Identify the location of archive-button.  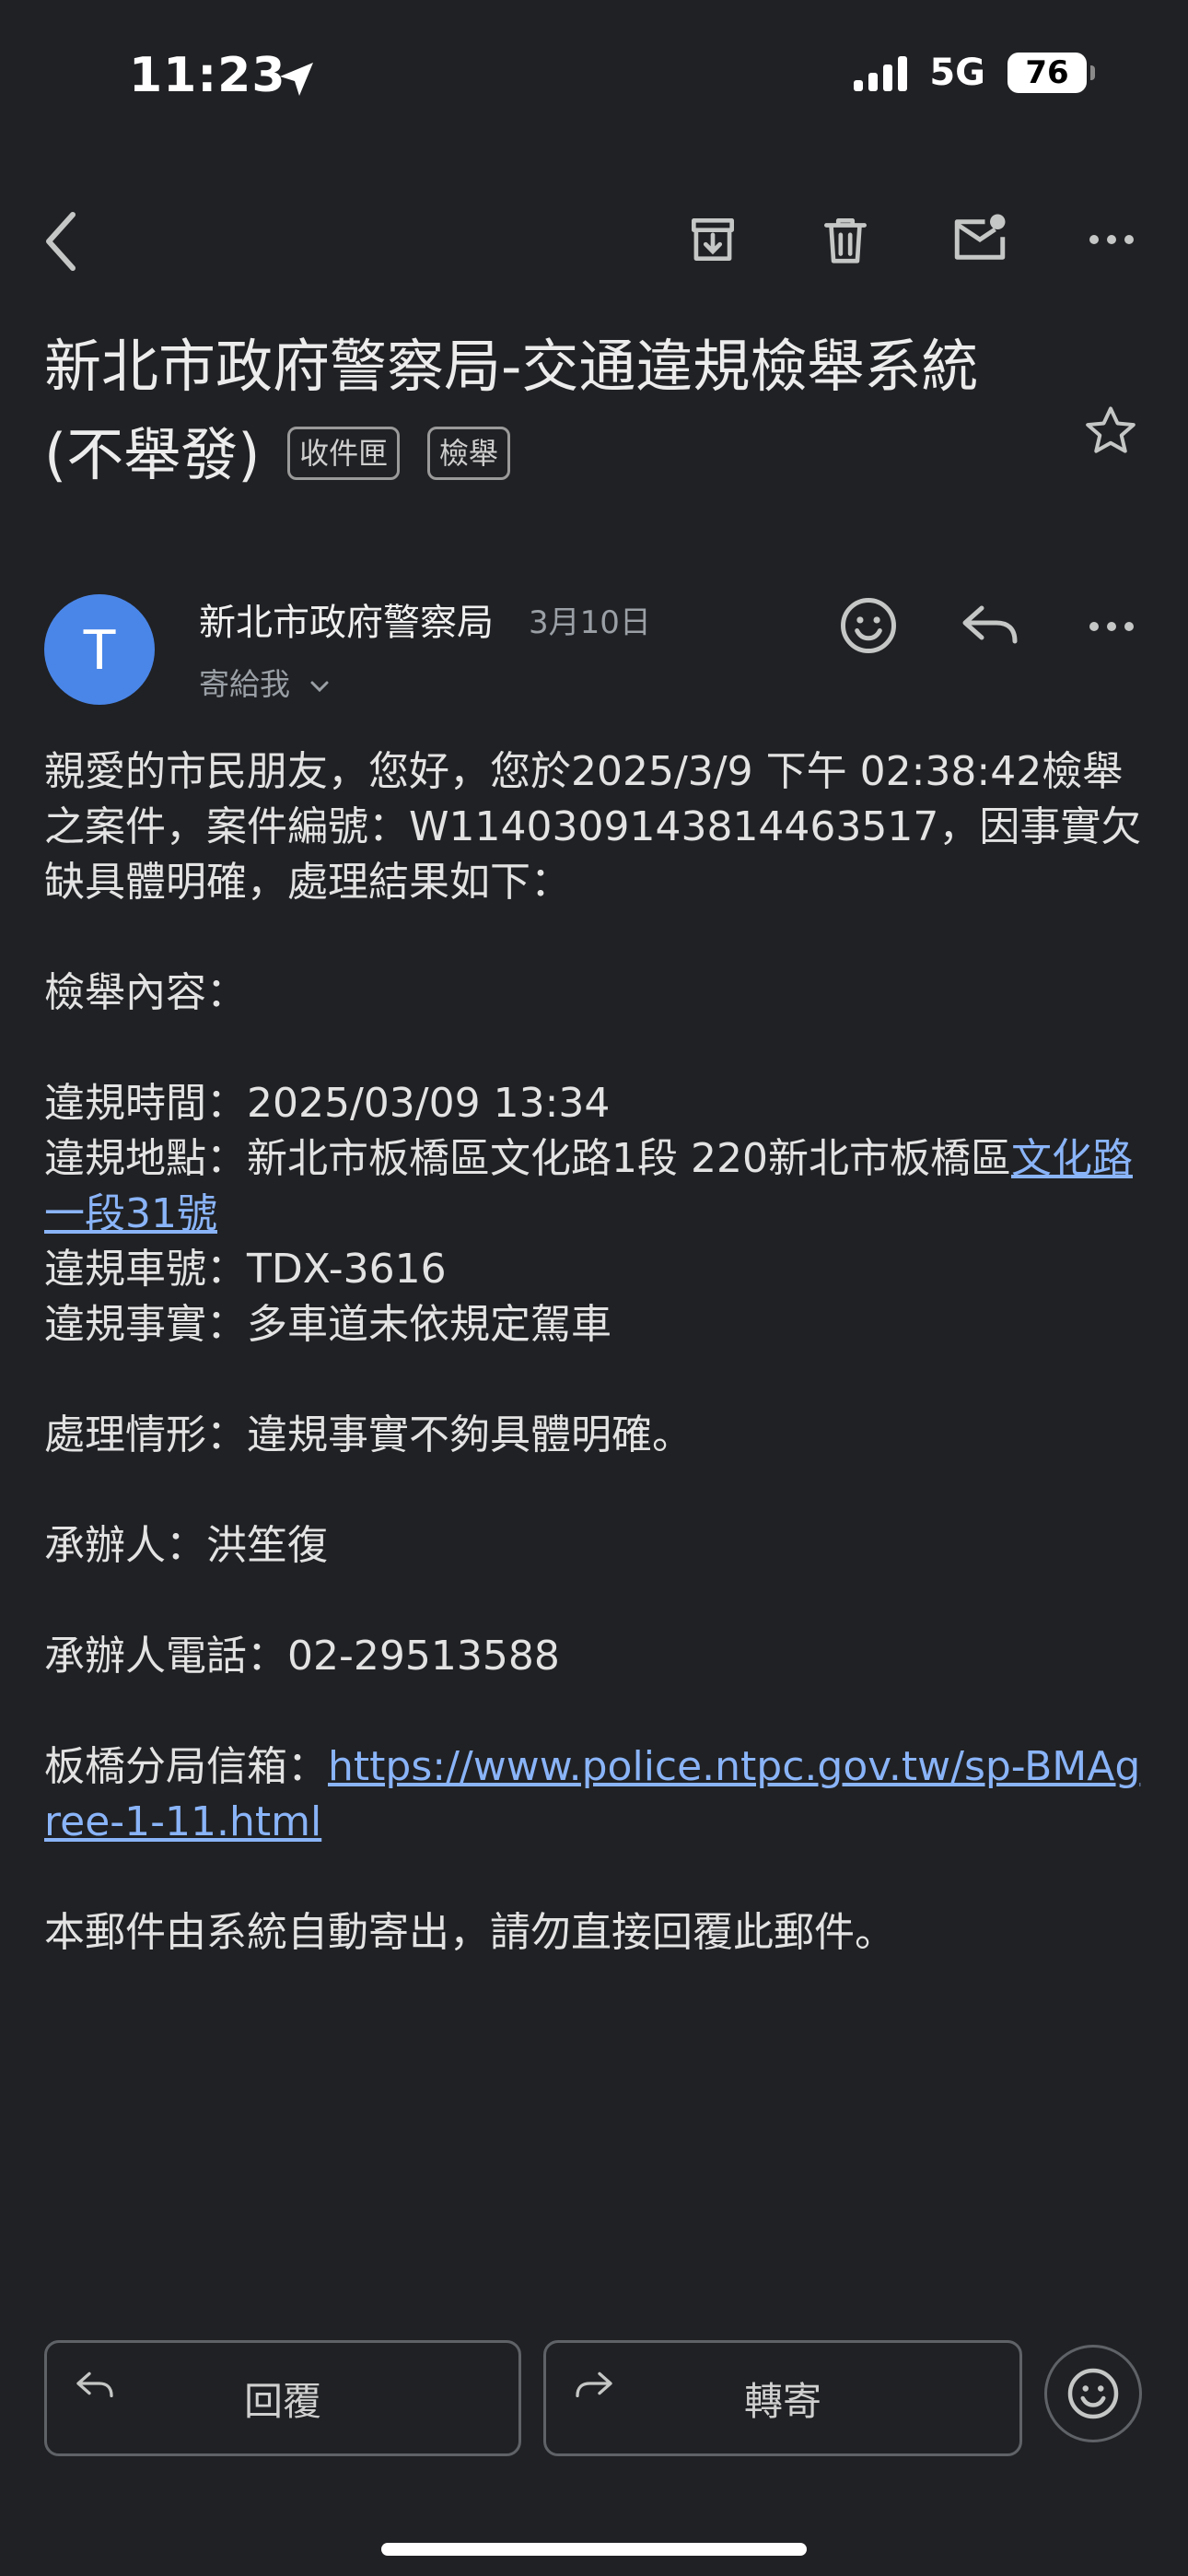
(713, 239).